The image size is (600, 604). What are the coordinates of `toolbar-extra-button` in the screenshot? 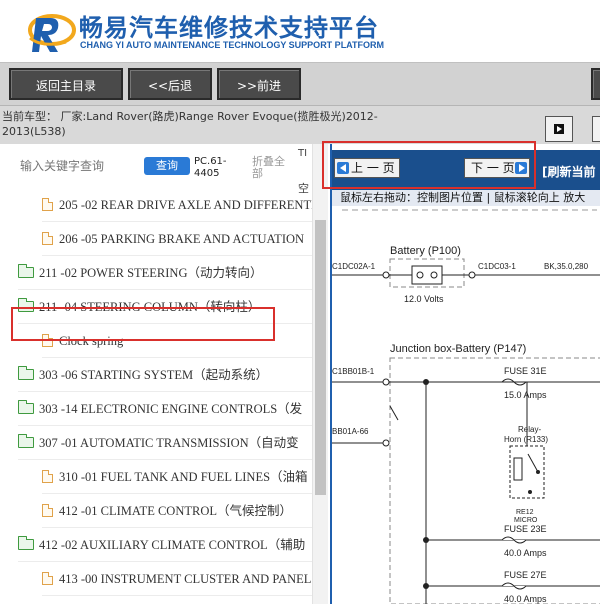 It's located at (595, 84).